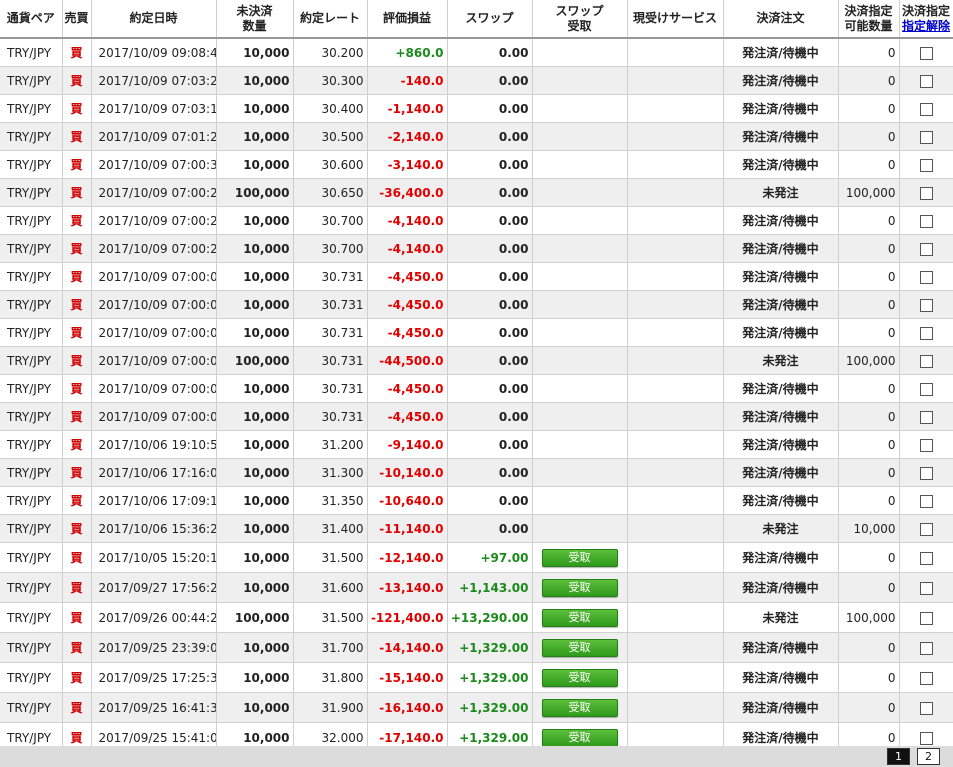 The height and width of the screenshot is (767, 953). What do you see at coordinates (154, 19) in the screenshot?
I see `col-header-datetime: 約定日時` at bounding box center [154, 19].